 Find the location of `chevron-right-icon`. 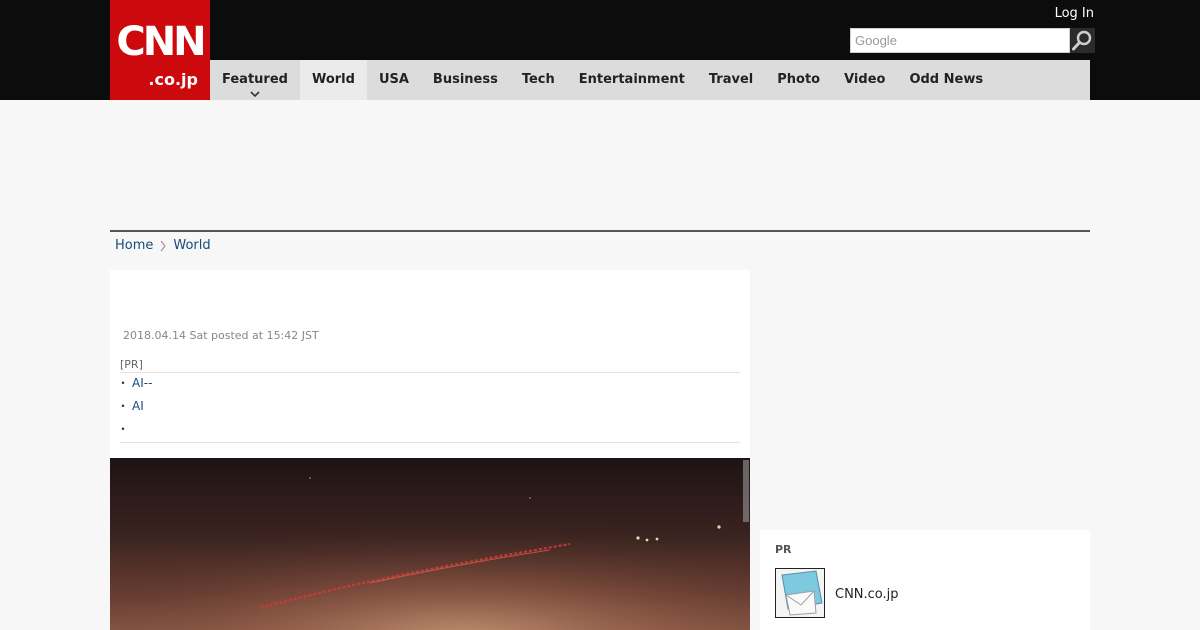

chevron-right-icon is located at coordinates (163, 245).